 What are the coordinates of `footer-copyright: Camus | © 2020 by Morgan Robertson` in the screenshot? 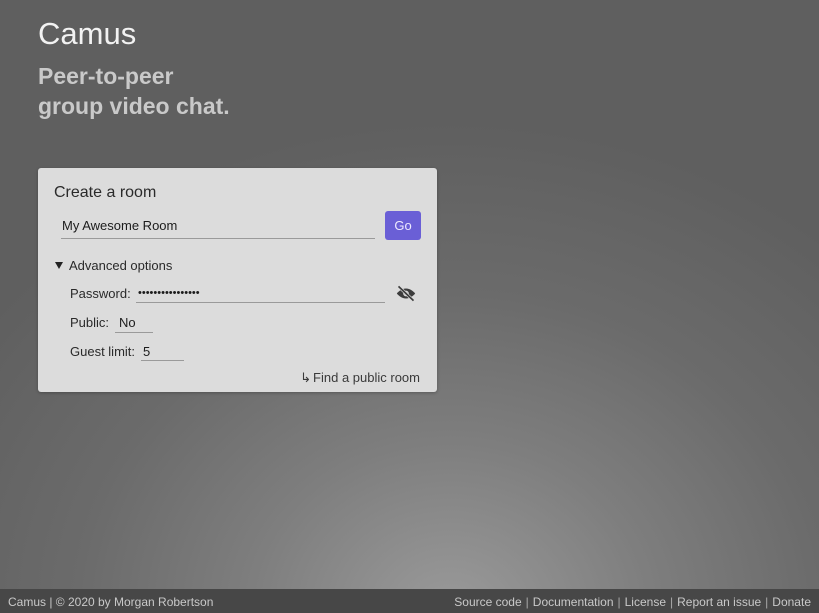 It's located at (111, 602).